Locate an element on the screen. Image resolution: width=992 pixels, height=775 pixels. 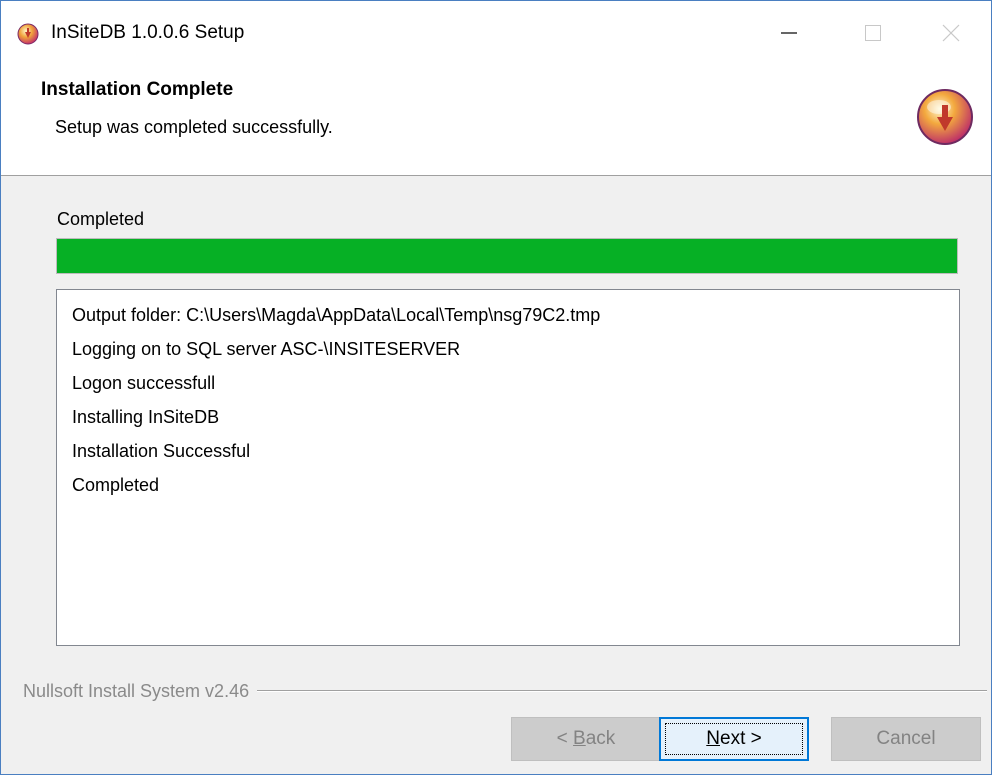
minimize-icon is located at coordinates (789, 33).